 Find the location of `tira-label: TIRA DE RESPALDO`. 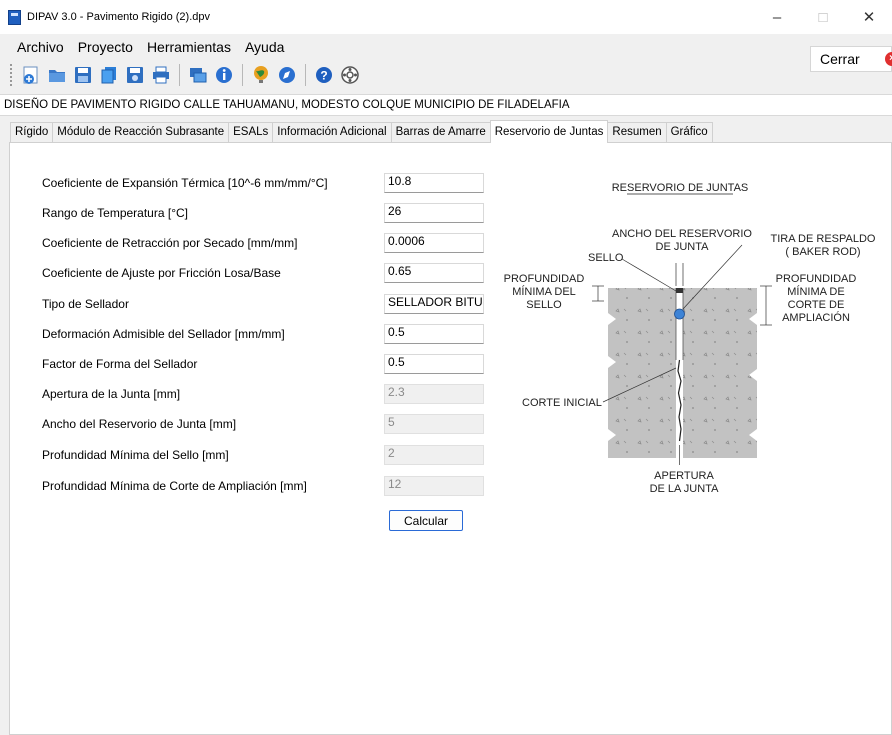

tira-label: TIRA DE RESPALDO is located at coordinates (823, 239).